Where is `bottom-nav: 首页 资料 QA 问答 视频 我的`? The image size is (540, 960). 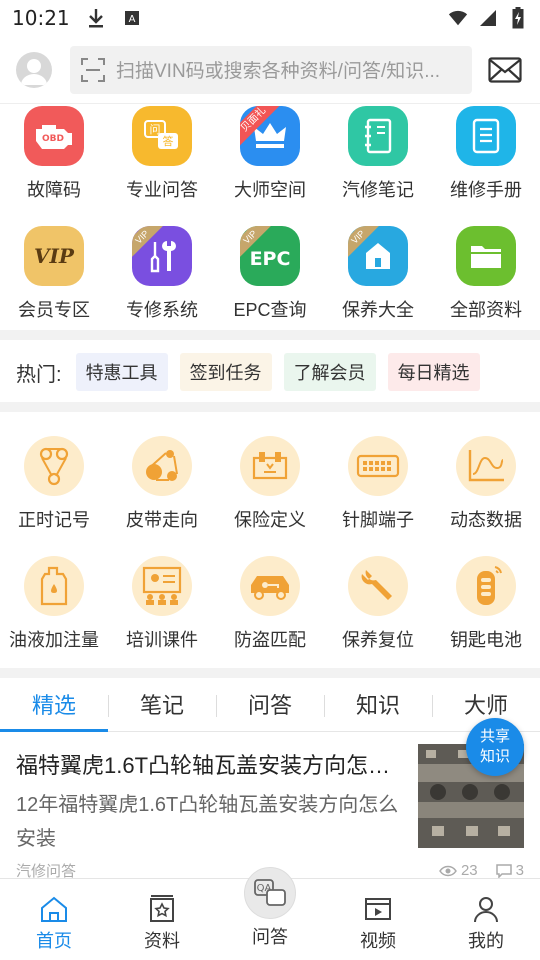
bottom-nav: 首页 资料 QA 问答 视频 我的 is located at coordinates (270, 913).